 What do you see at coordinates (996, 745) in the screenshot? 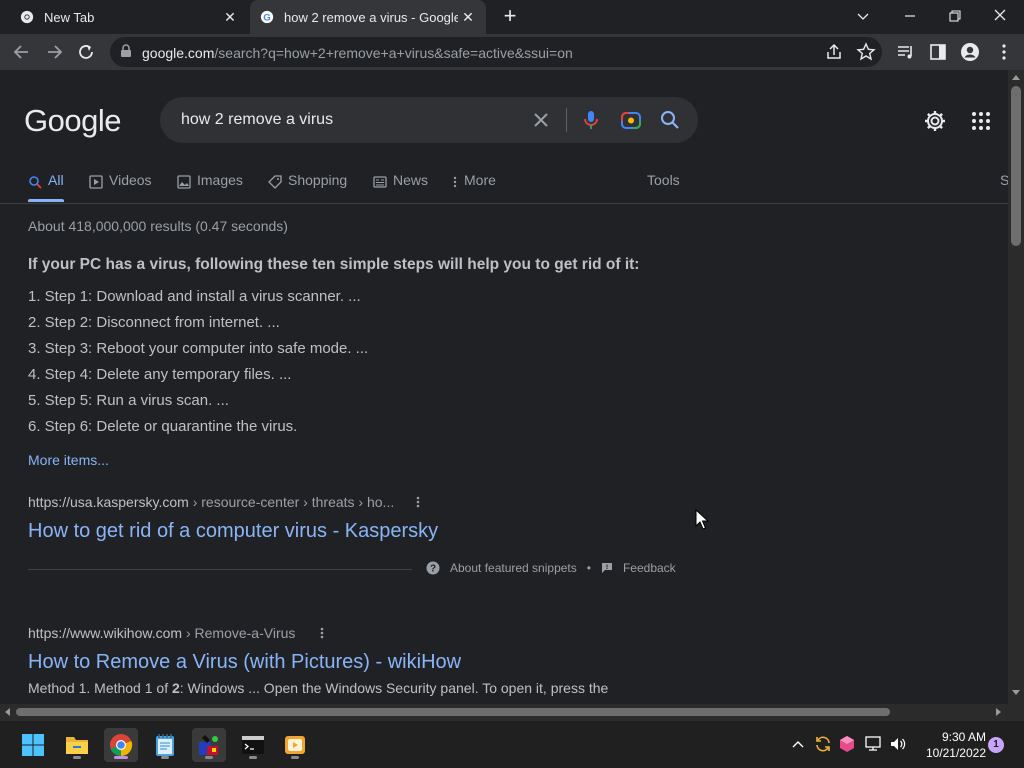
I see `notification-badge: 1` at bounding box center [996, 745].